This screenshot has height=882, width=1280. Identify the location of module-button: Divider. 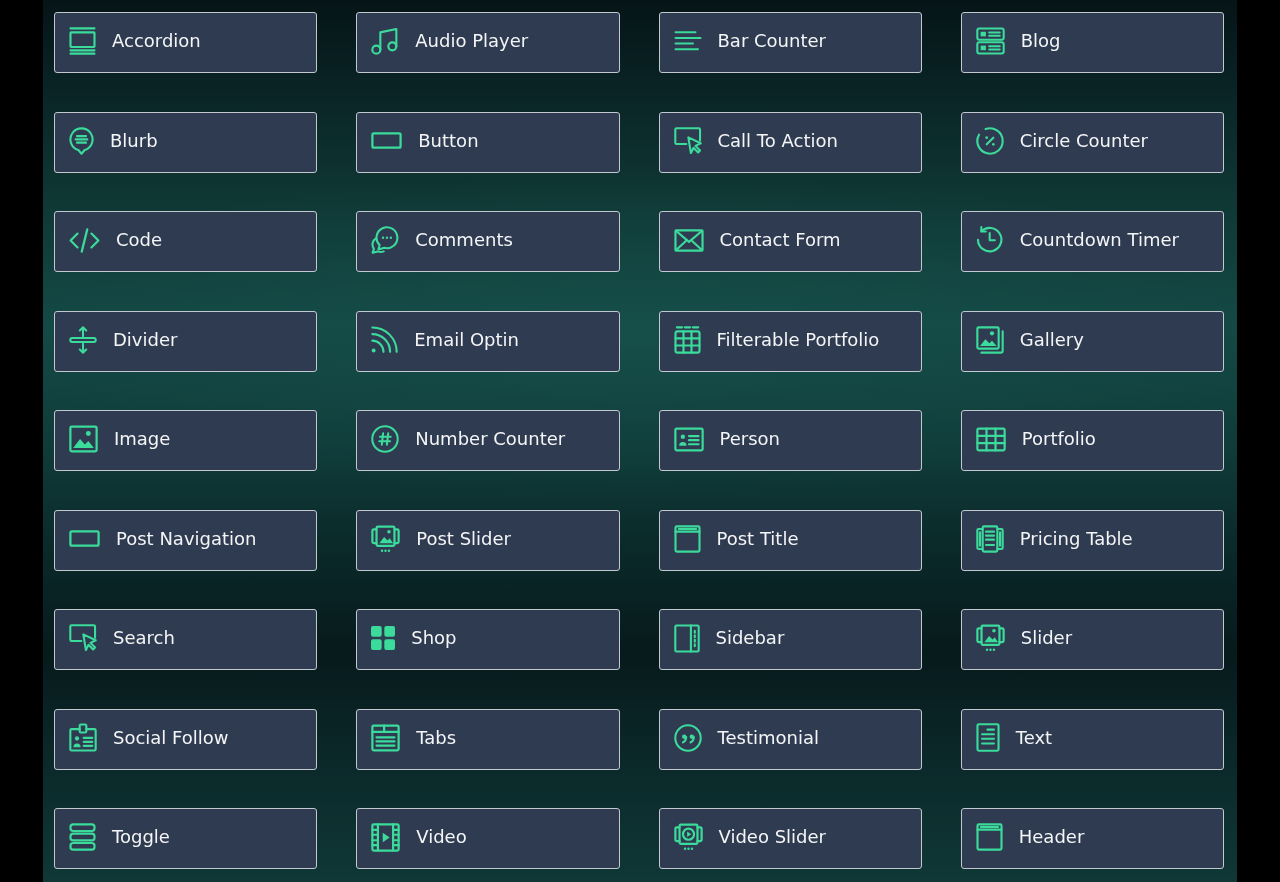
(186, 341).